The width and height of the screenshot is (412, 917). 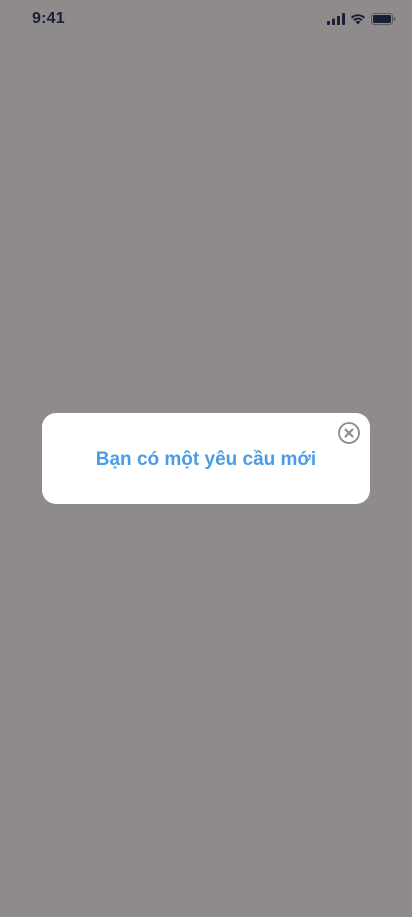 I want to click on signal-icon, so click(x=336, y=19).